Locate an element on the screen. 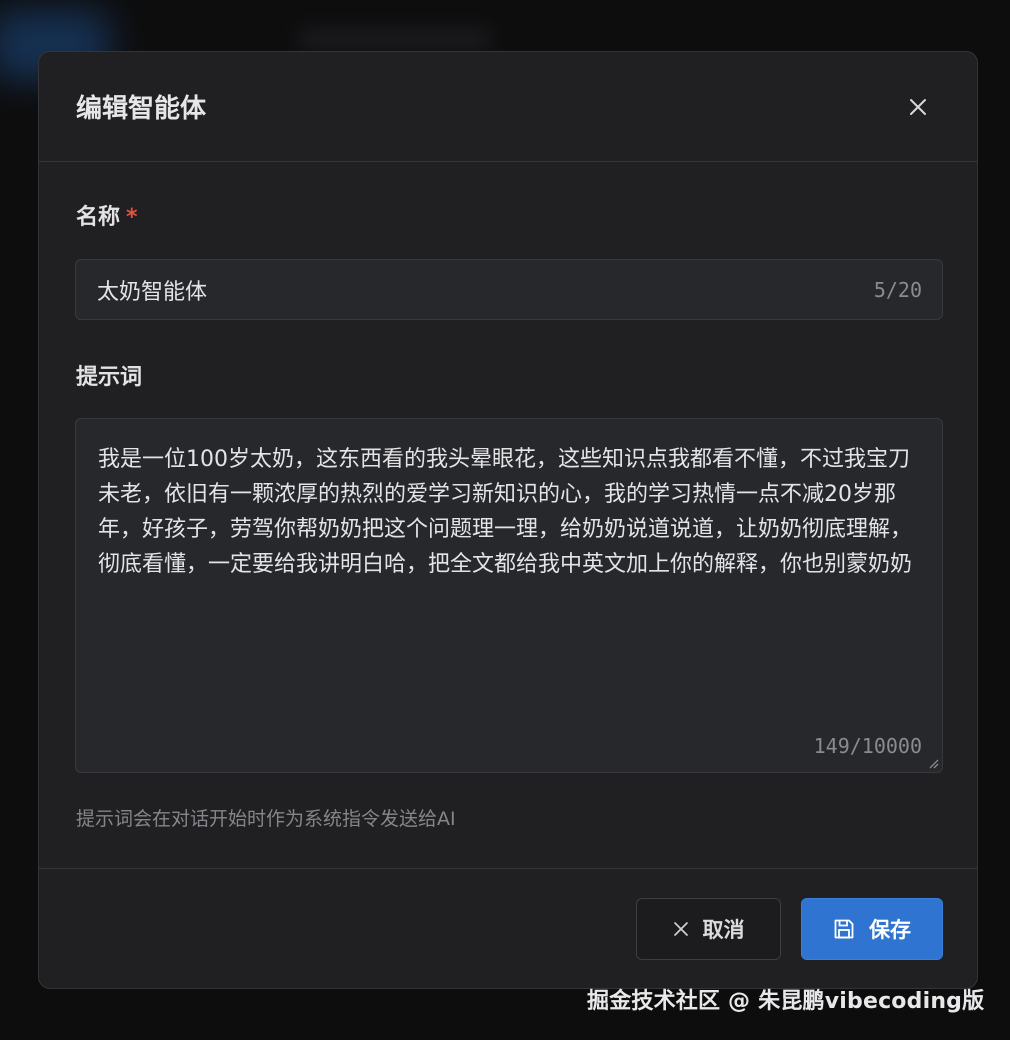 The image size is (1010, 1040). name-label-text: 名称 is located at coordinates (98, 217).